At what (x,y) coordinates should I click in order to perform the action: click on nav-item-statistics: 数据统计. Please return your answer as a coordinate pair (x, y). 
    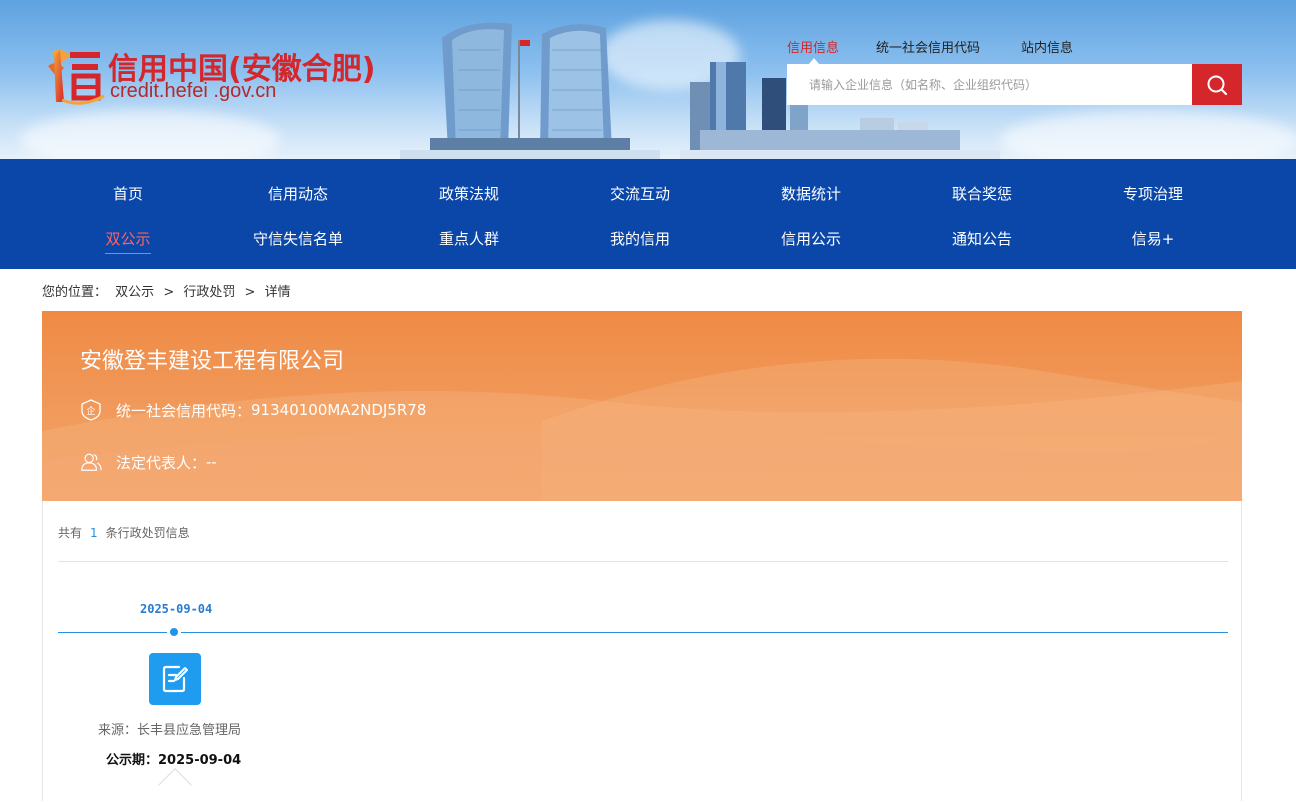
    Looking at the image, I should click on (811, 193).